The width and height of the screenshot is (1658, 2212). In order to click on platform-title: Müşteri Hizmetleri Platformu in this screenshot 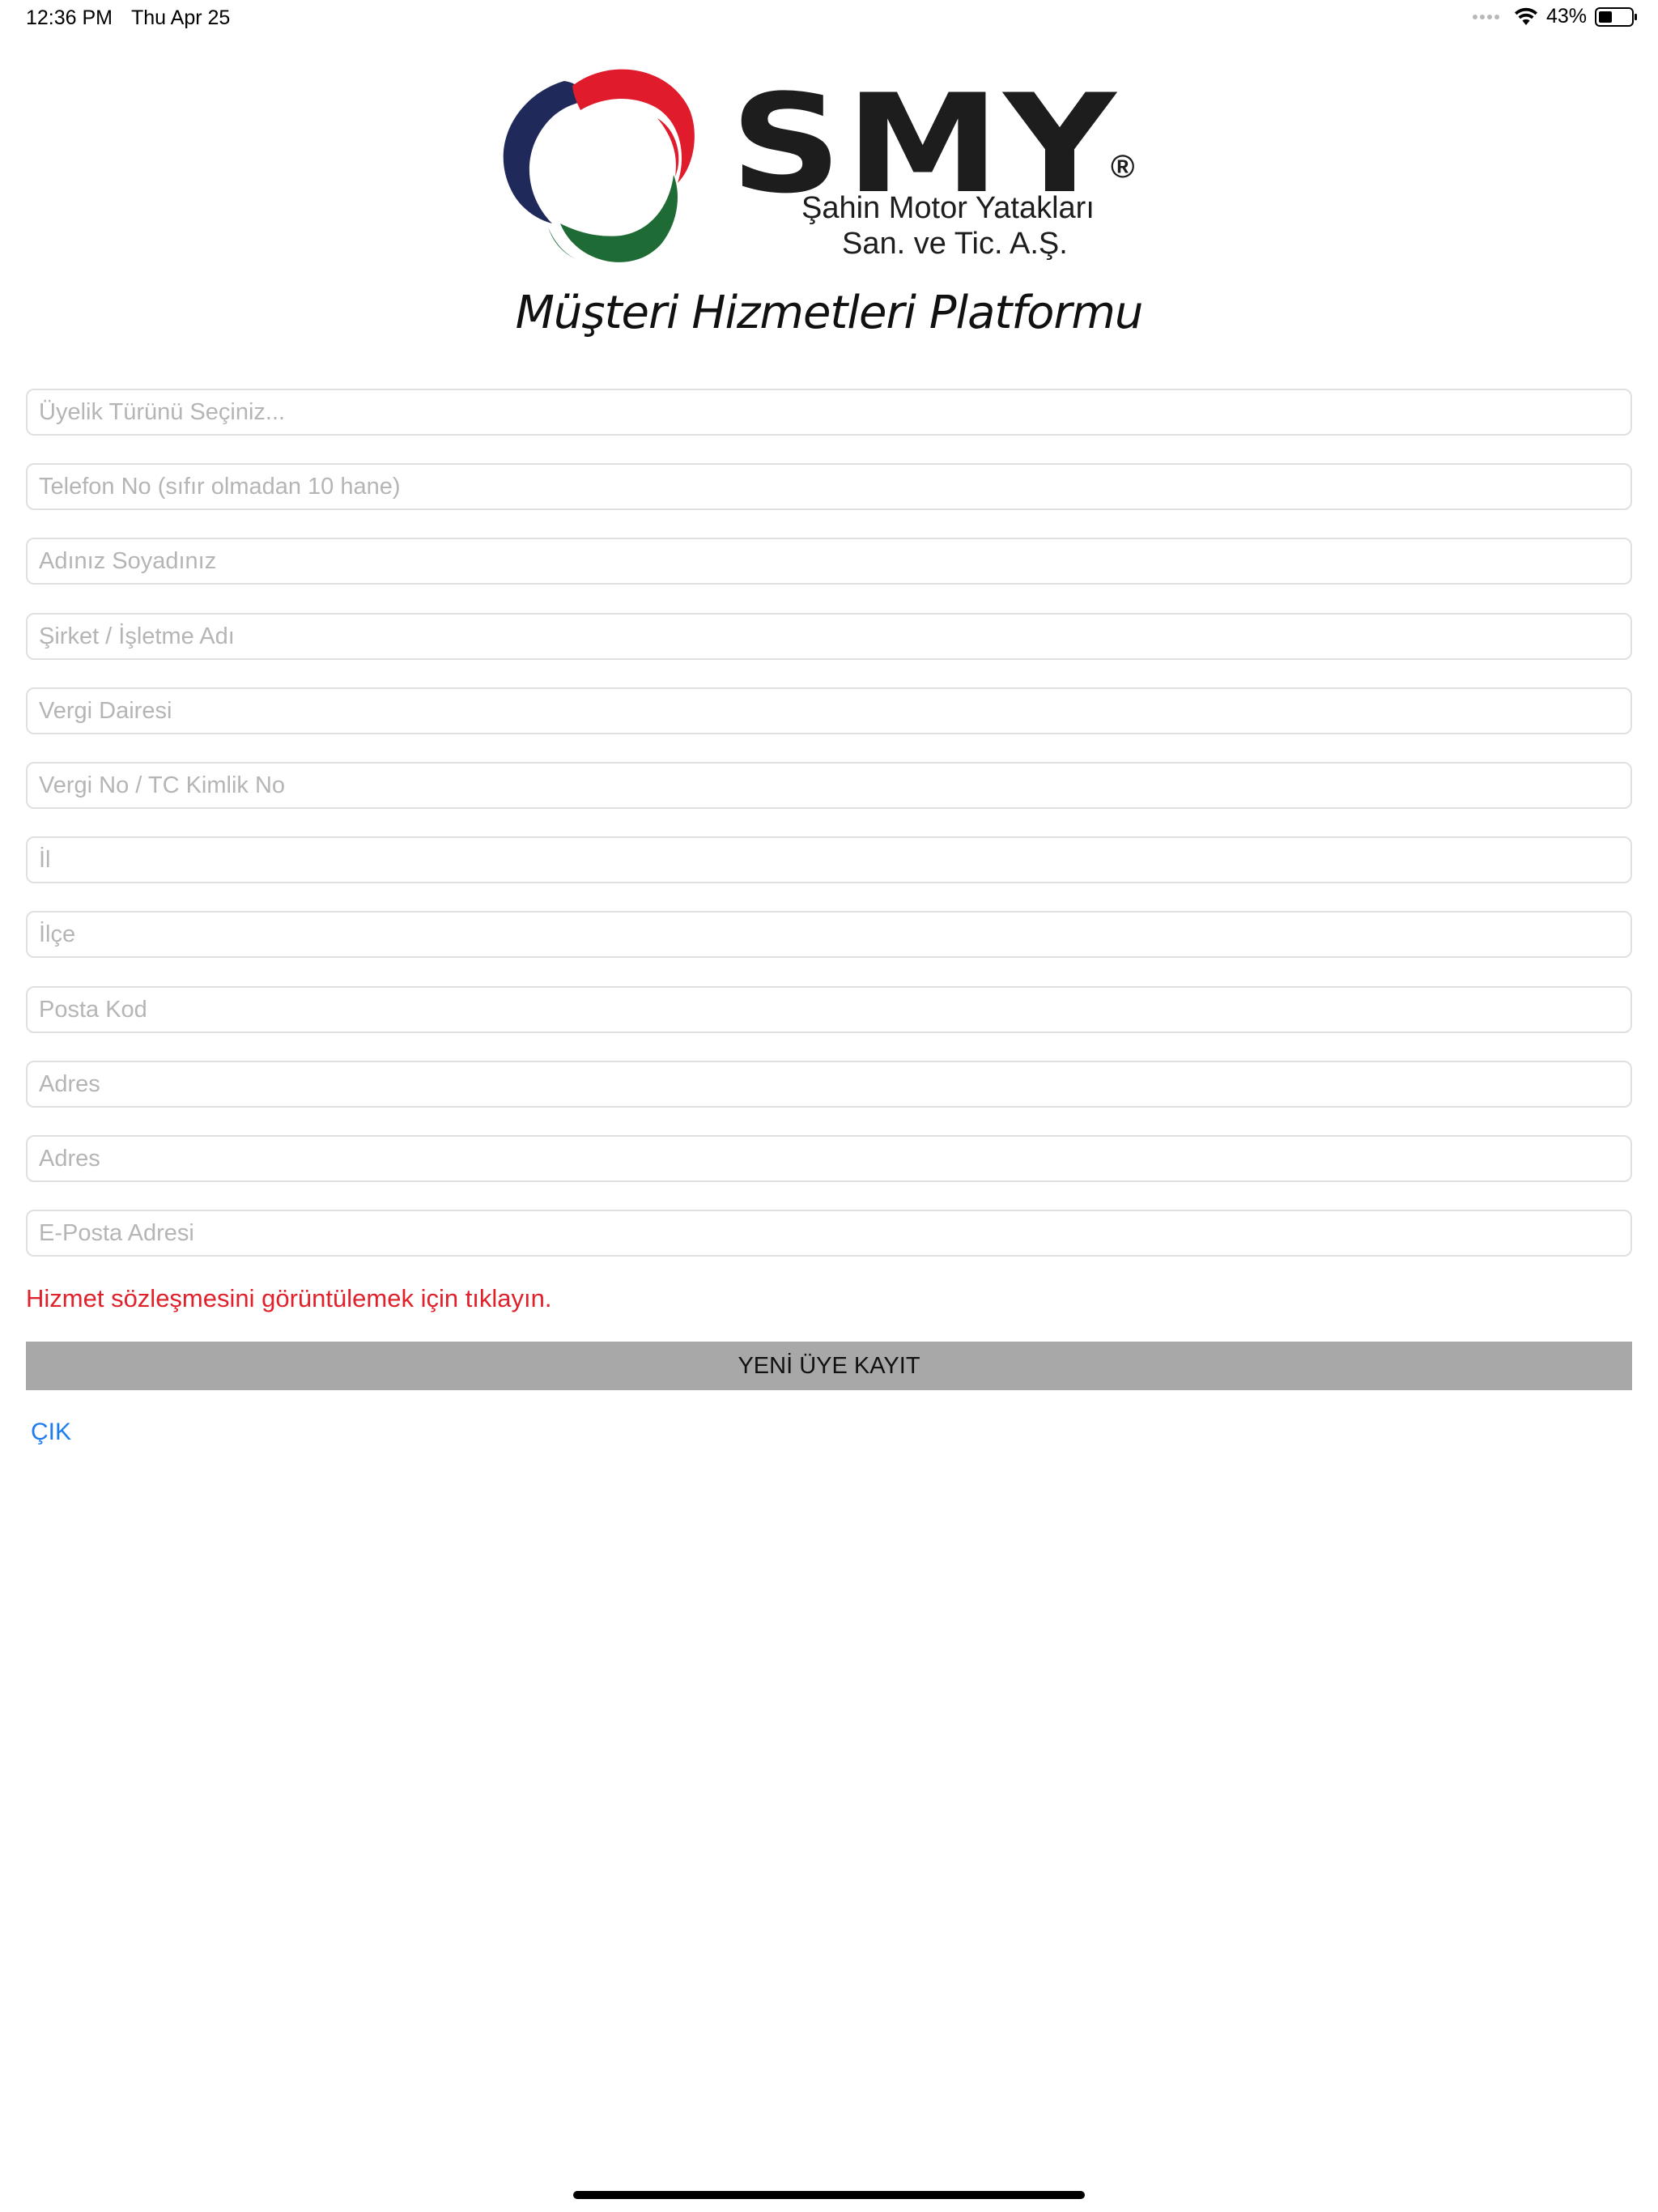, I will do `click(829, 313)`.